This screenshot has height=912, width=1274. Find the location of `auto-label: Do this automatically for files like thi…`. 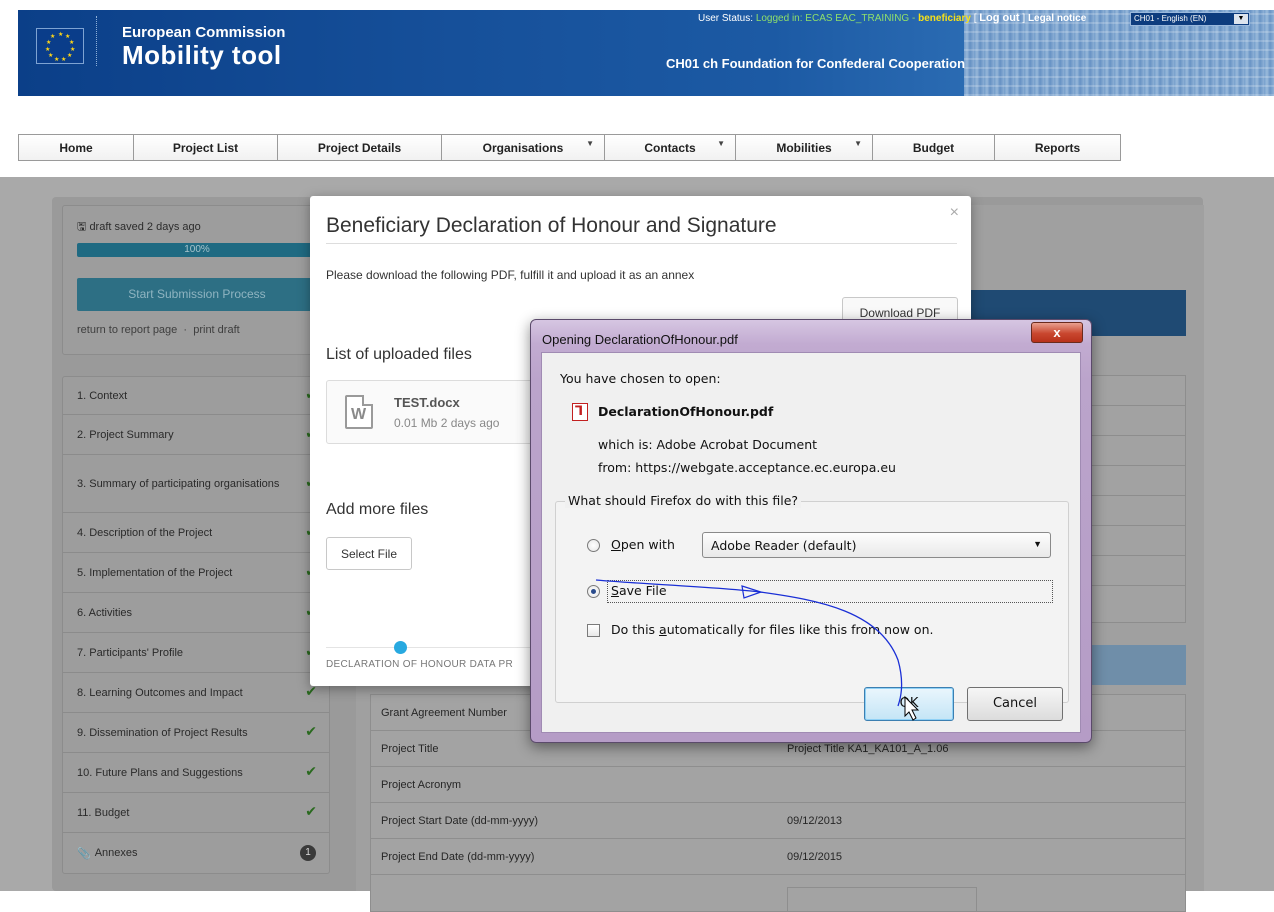

auto-label: Do this automatically for files like thi… is located at coordinates (772, 629).